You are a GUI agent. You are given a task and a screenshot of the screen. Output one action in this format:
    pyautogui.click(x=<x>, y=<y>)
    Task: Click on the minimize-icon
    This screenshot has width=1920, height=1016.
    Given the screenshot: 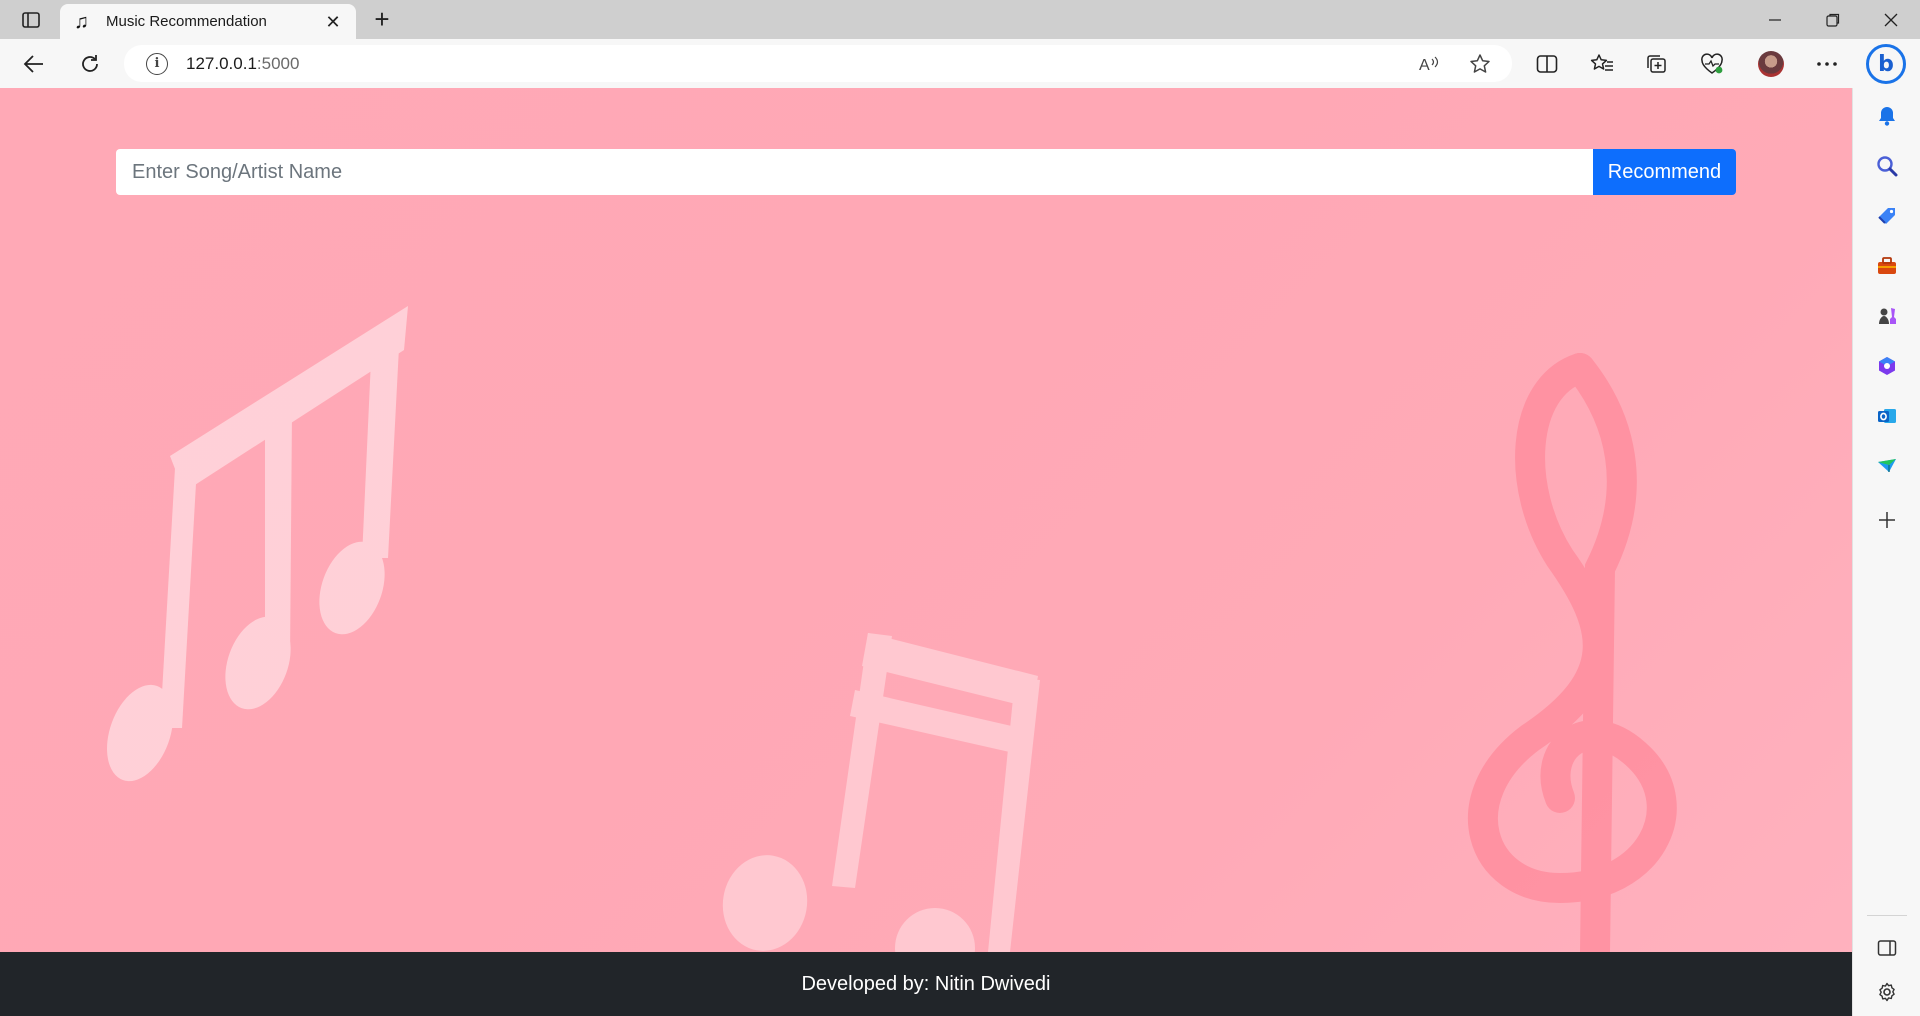 What is the action you would take?
    pyautogui.click(x=1775, y=19)
    